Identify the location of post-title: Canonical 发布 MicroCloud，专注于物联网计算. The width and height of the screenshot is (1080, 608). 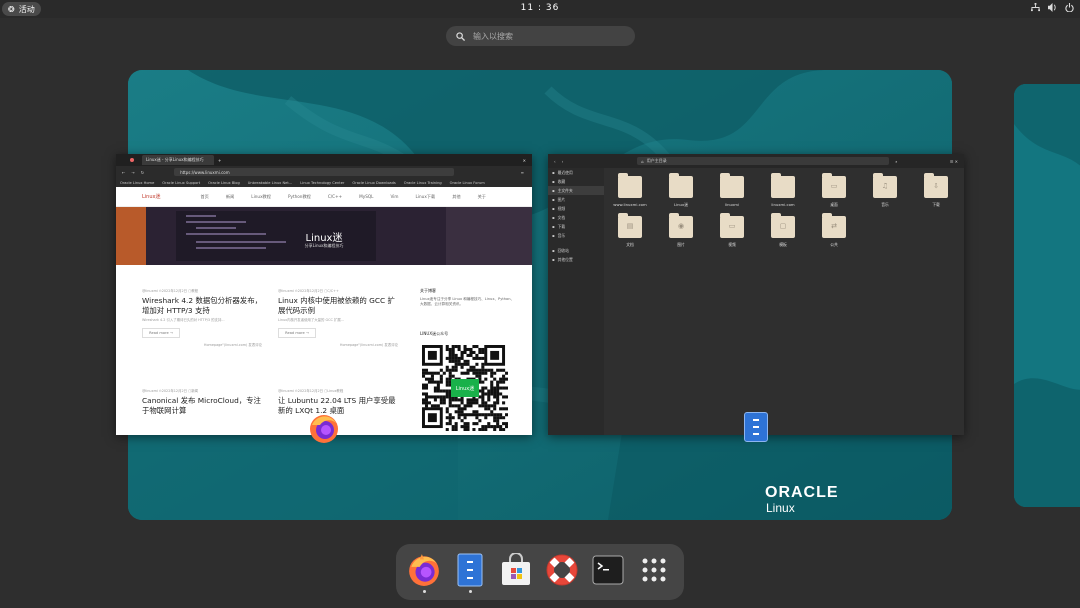
(202, 405).